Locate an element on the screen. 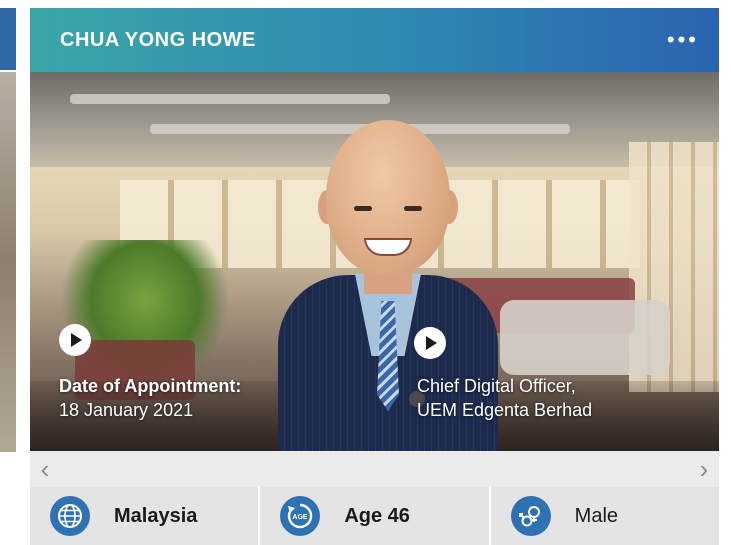 The image size is (731, 545). appointment-caption: Date of Appointment: 18 January 2021 is located at coordinates (150, 398).